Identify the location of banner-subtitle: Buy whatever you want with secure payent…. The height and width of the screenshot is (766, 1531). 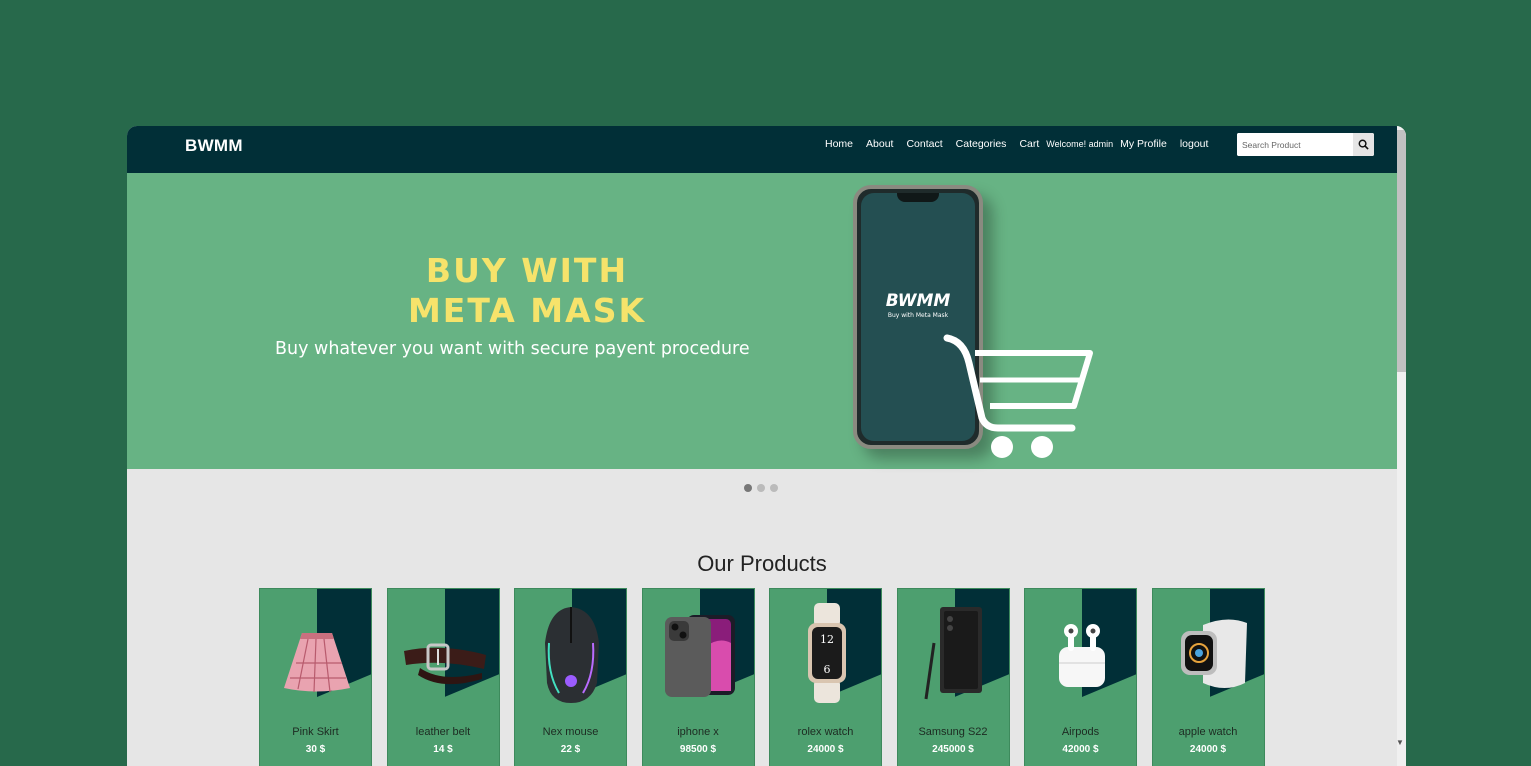
(512, 349).